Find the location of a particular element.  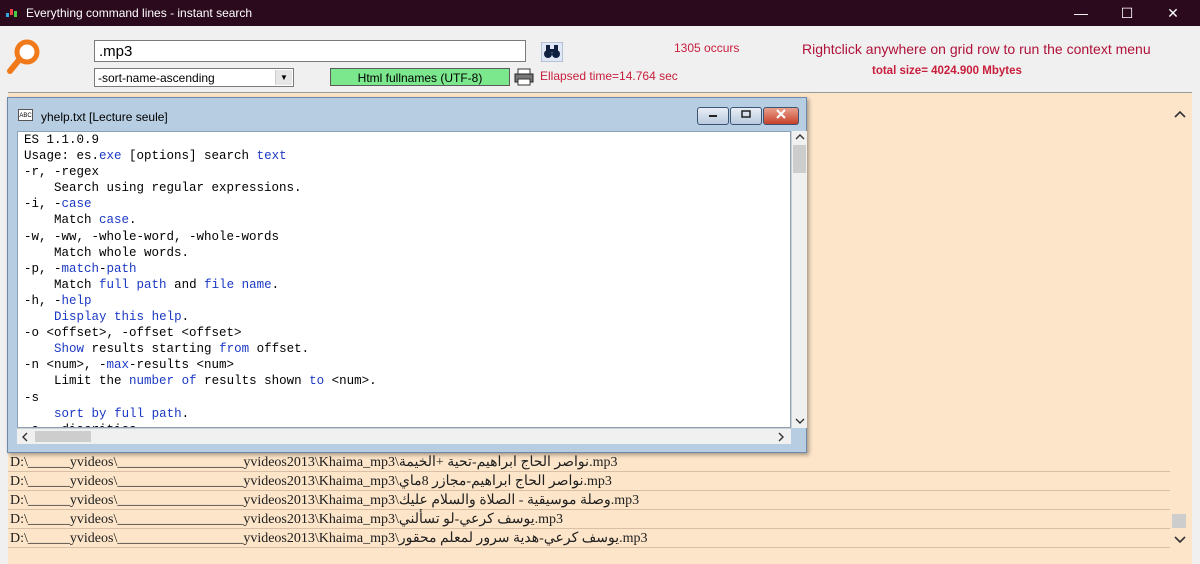

help-line: -r, -regex is located at coordinates (62, 172).